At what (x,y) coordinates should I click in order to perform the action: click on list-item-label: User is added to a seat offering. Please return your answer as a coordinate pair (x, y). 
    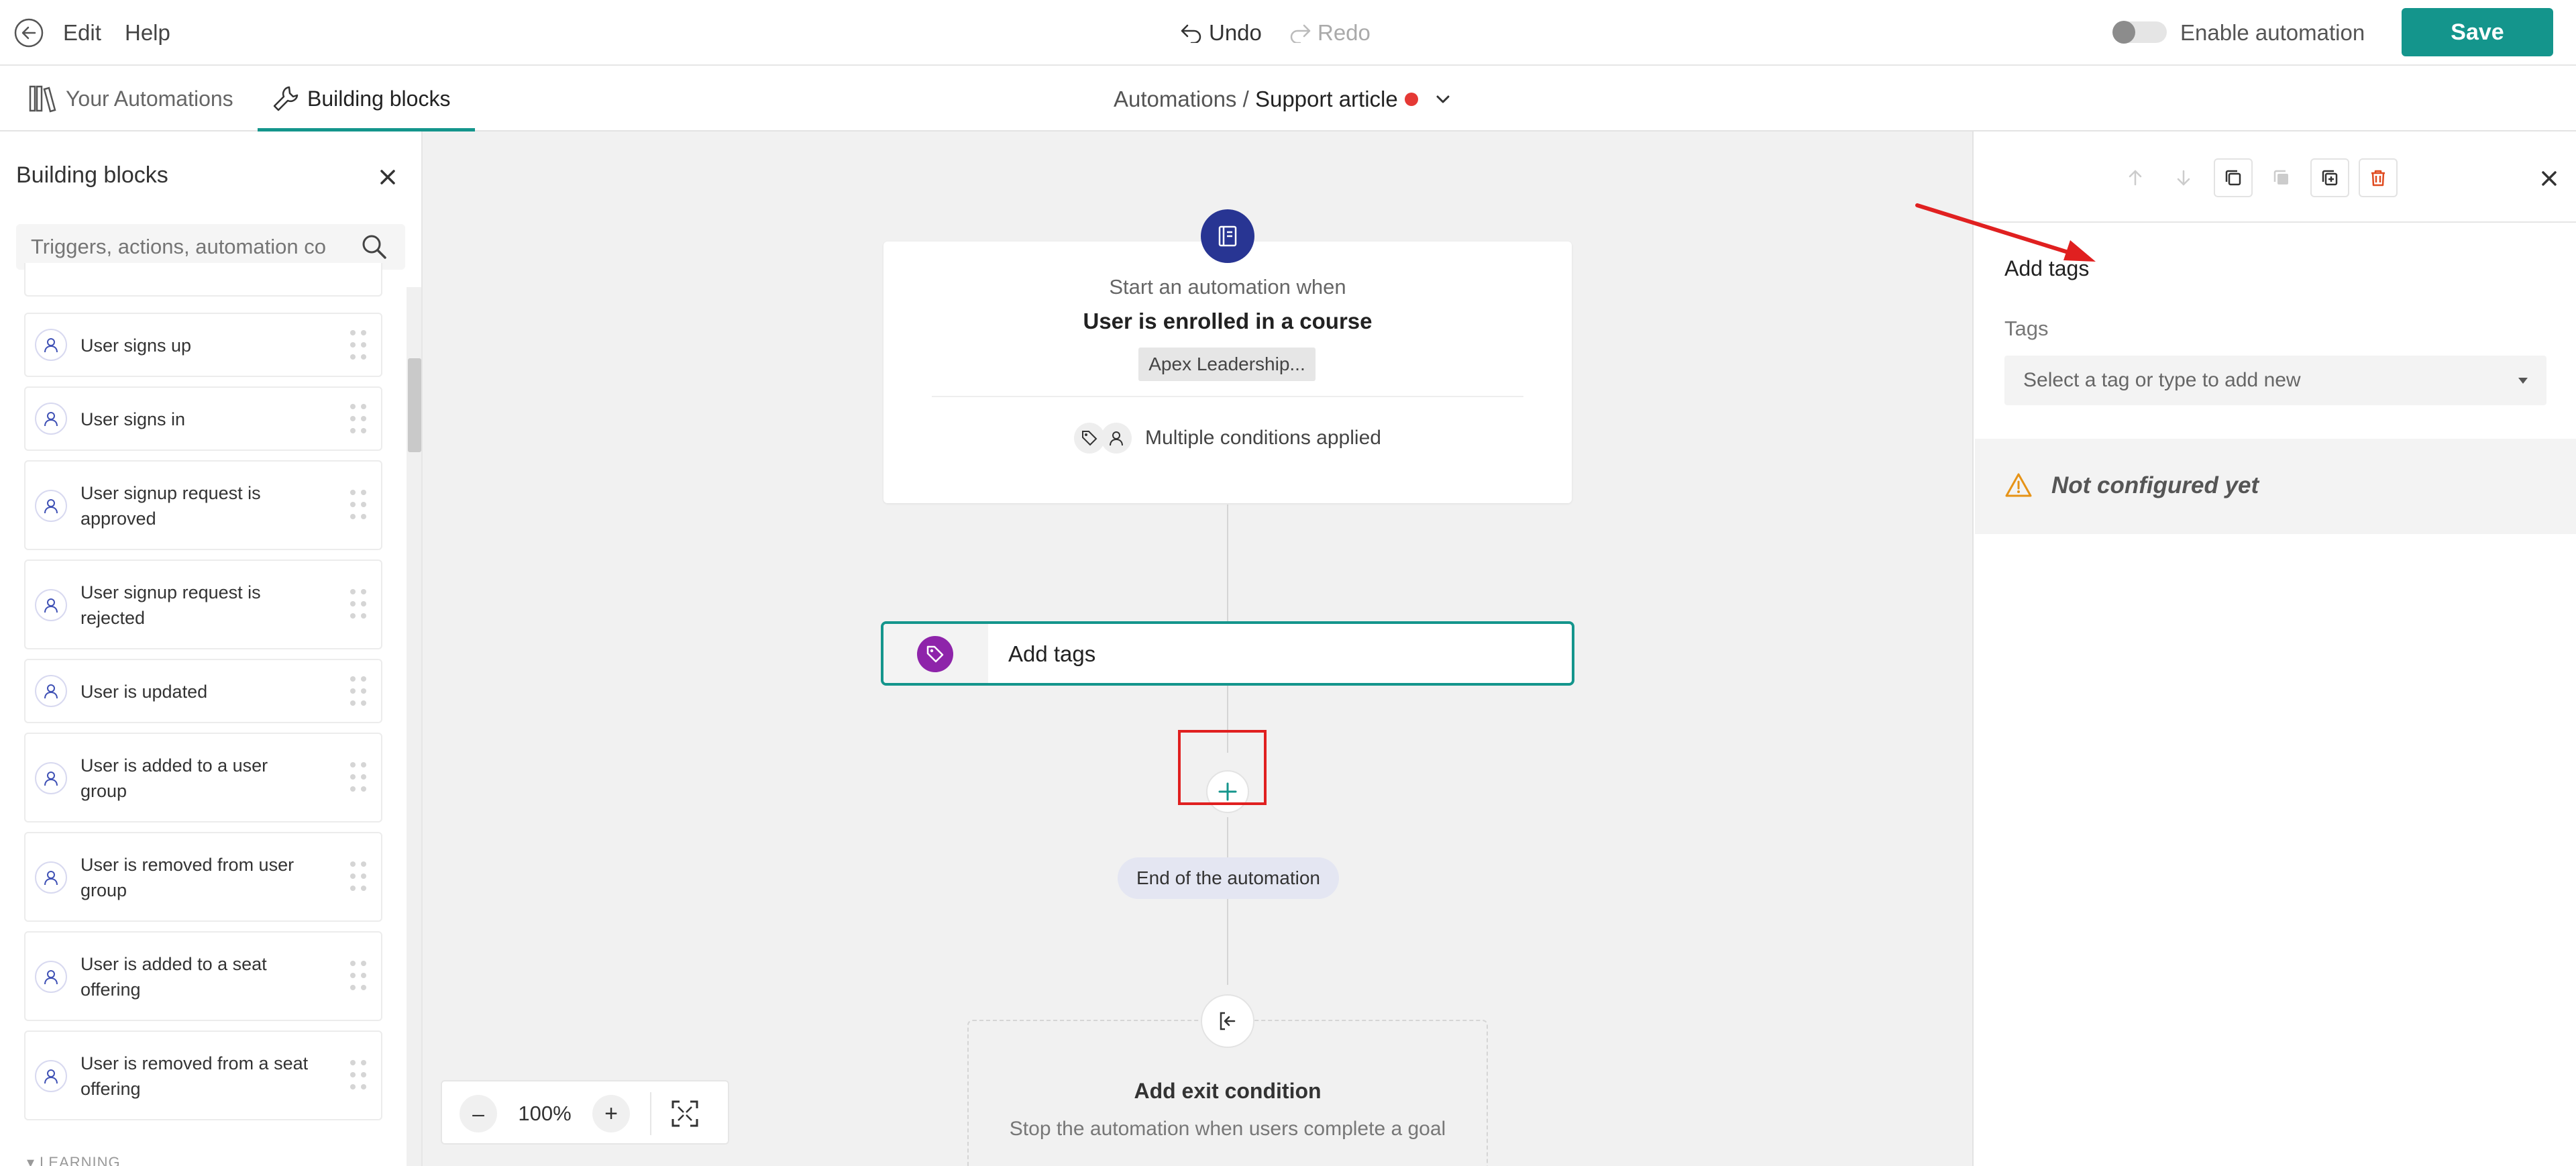
    Looking at the image, I should click on (173, 977).